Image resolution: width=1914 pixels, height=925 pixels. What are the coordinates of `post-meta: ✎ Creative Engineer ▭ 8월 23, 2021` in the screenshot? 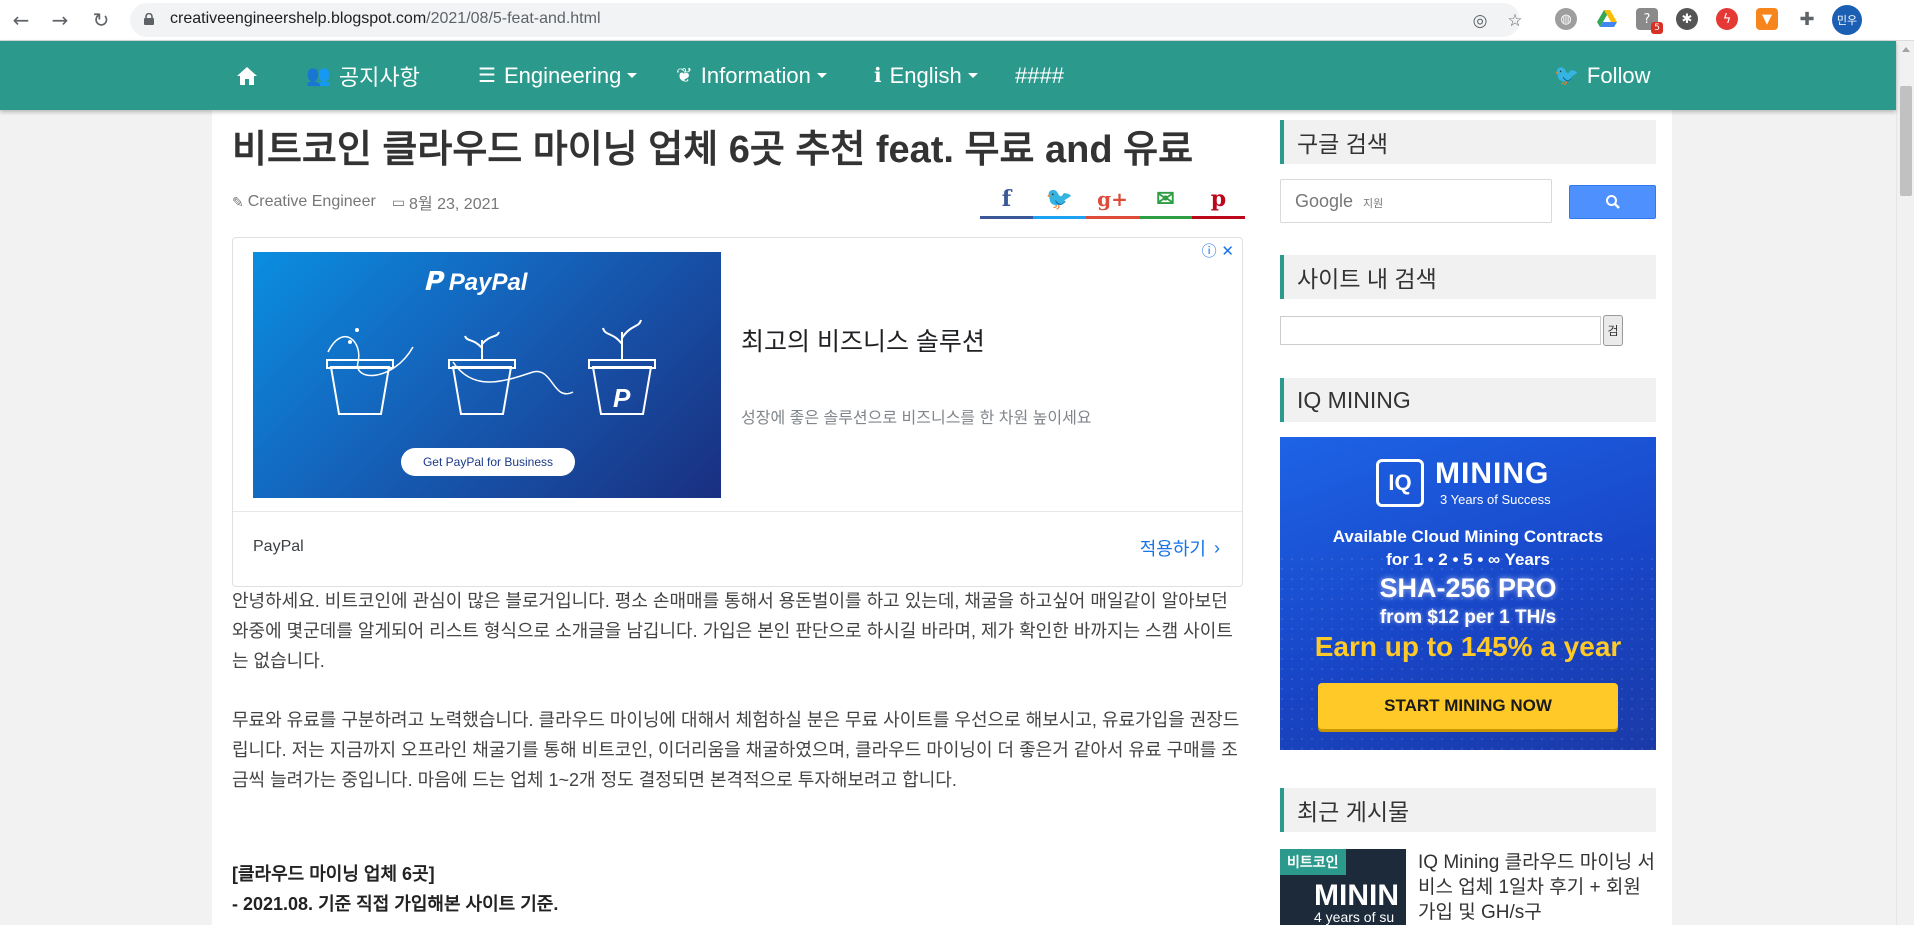 It's located at (365, 202).